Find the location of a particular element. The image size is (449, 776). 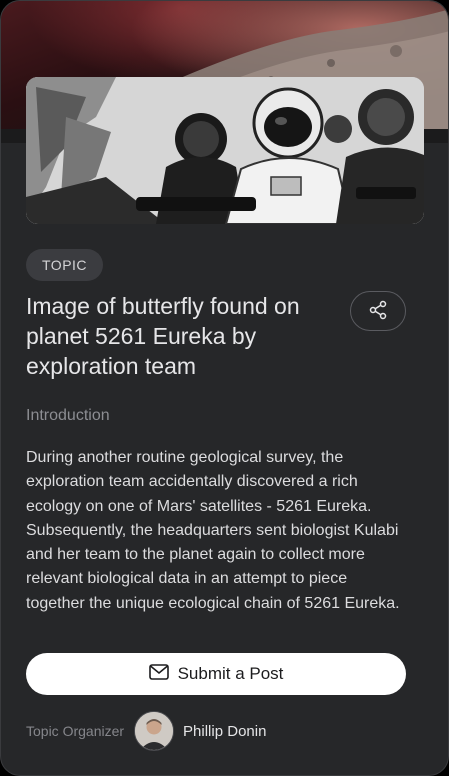

share-button is located at coordinates (378, 311).